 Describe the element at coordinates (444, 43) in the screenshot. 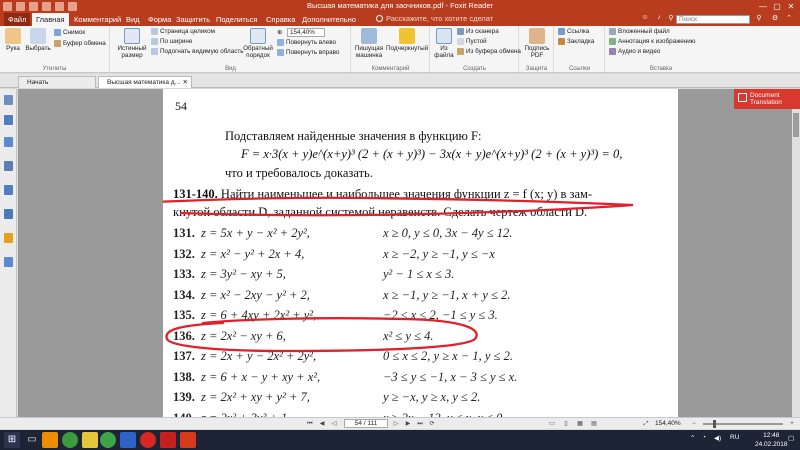

I see `from-file-button: Из файла` at that location.